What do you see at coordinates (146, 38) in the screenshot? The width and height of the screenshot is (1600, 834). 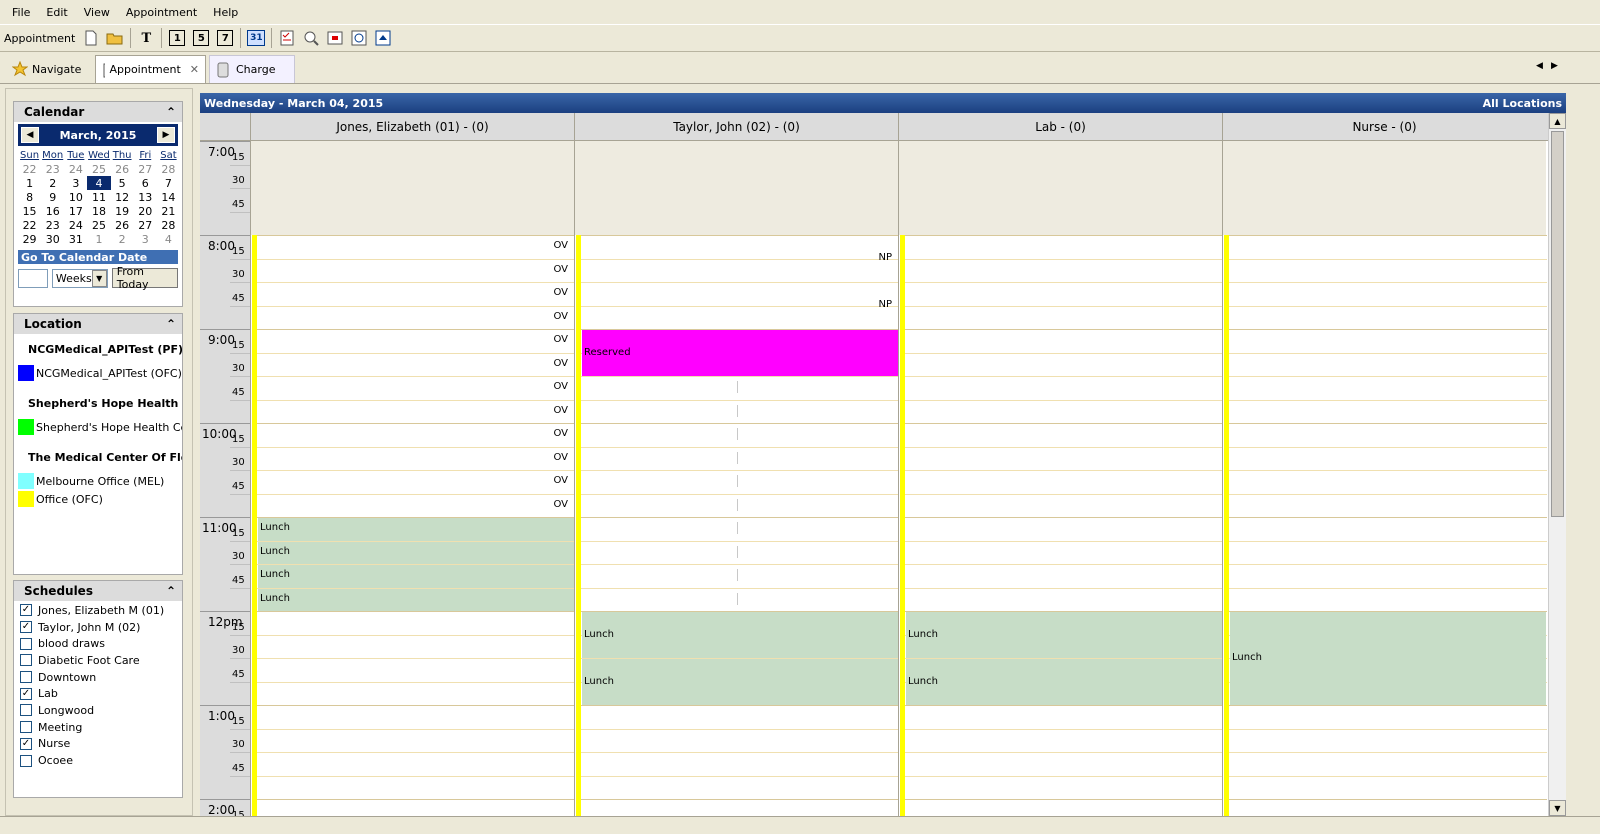 I see `text-icon: T` at bounding box center [146, 38].